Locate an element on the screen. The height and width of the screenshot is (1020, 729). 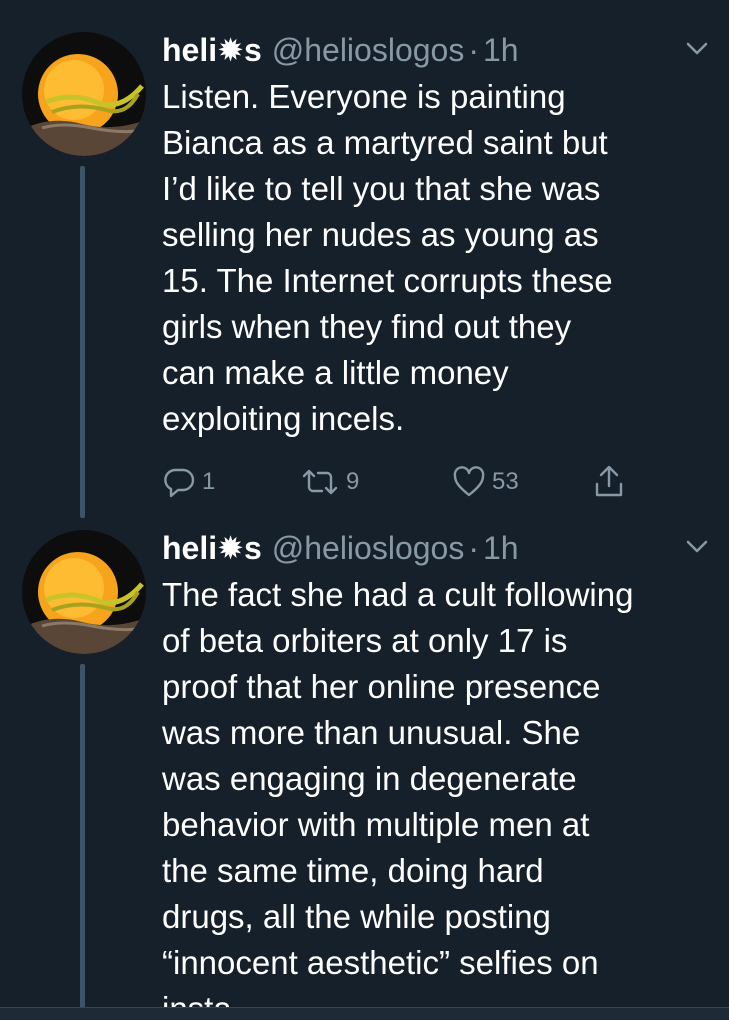
tweet-actions: 1 9 53 is located at coordinates (442, 482).